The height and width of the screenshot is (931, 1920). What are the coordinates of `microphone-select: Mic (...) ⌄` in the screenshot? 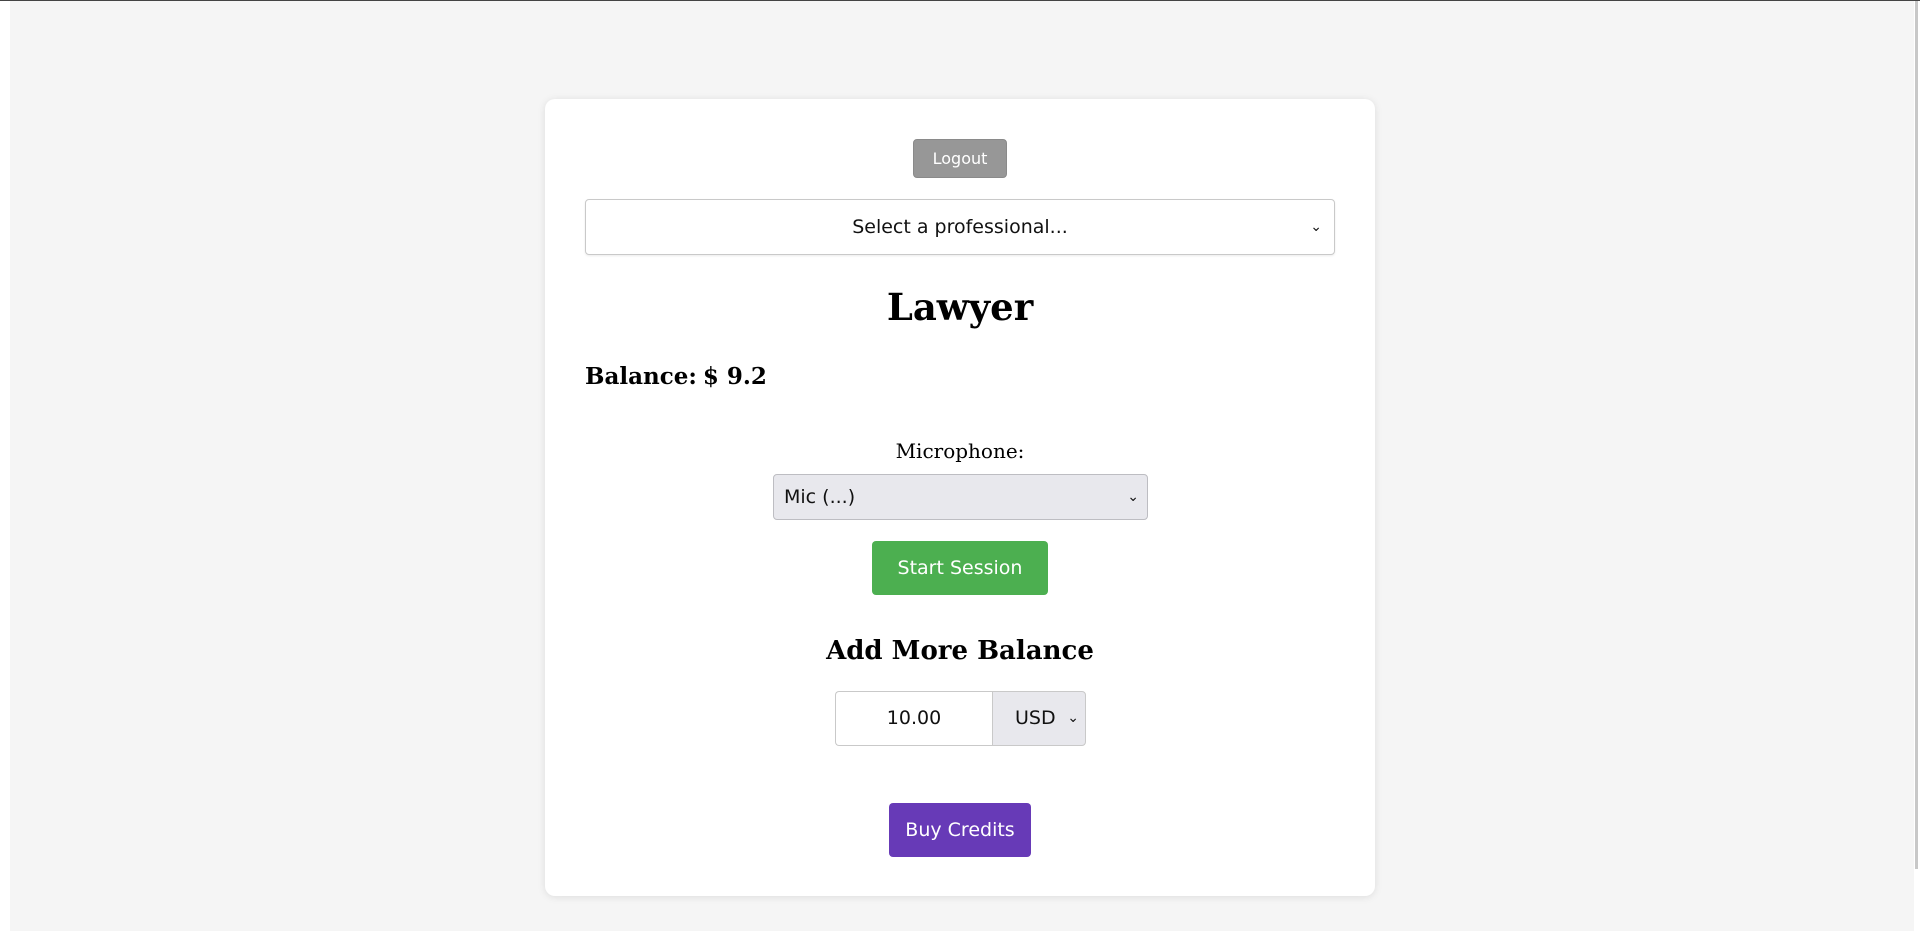 It's located at (960, 497).